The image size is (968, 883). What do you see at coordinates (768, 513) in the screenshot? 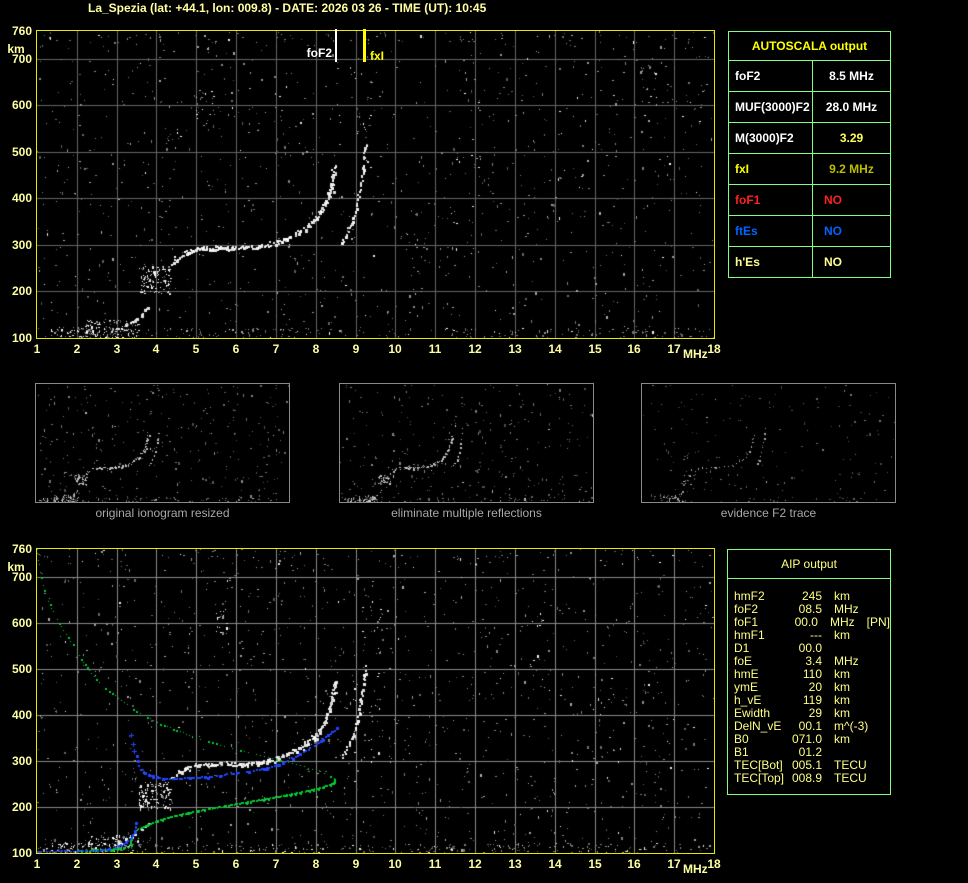
I see `thumbnail-caption-evidence: evidence F2 trace` at bounding box center [768, 513].